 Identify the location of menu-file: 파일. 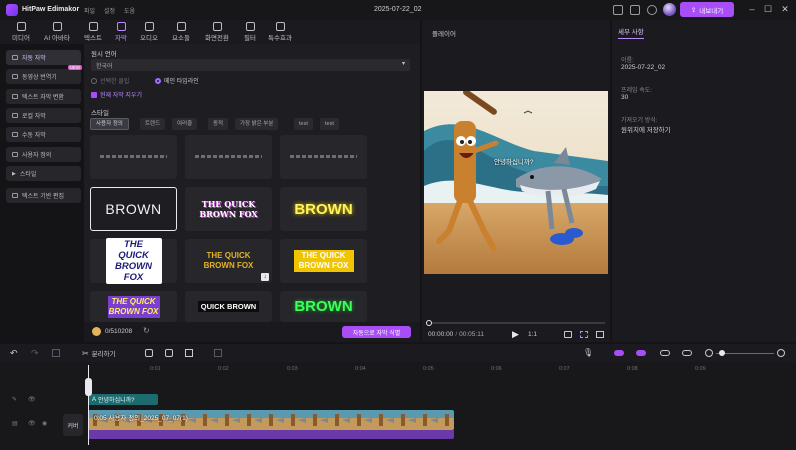
(89, 10).